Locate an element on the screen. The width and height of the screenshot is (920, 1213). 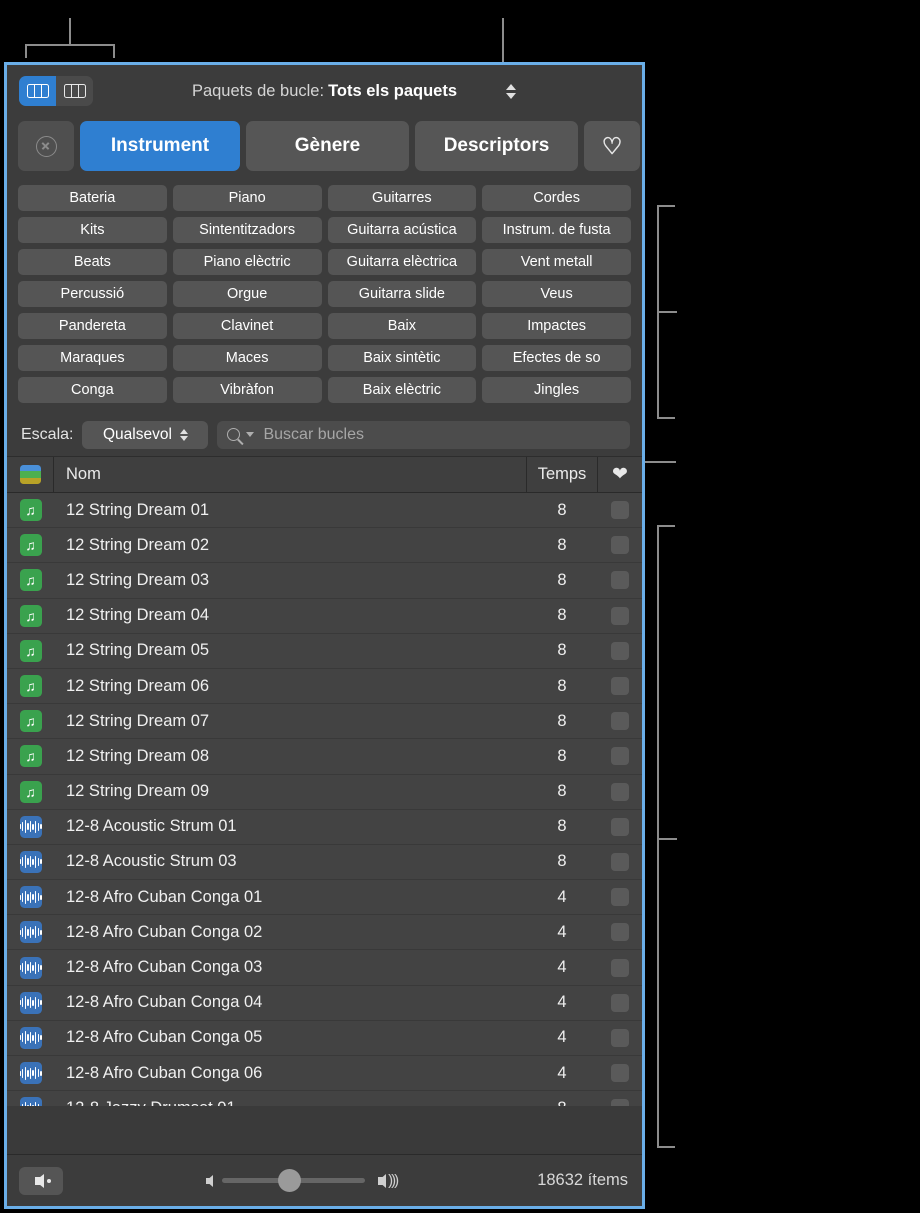
keyword-button: Baix sintètic is located at coordinates (402, 358).